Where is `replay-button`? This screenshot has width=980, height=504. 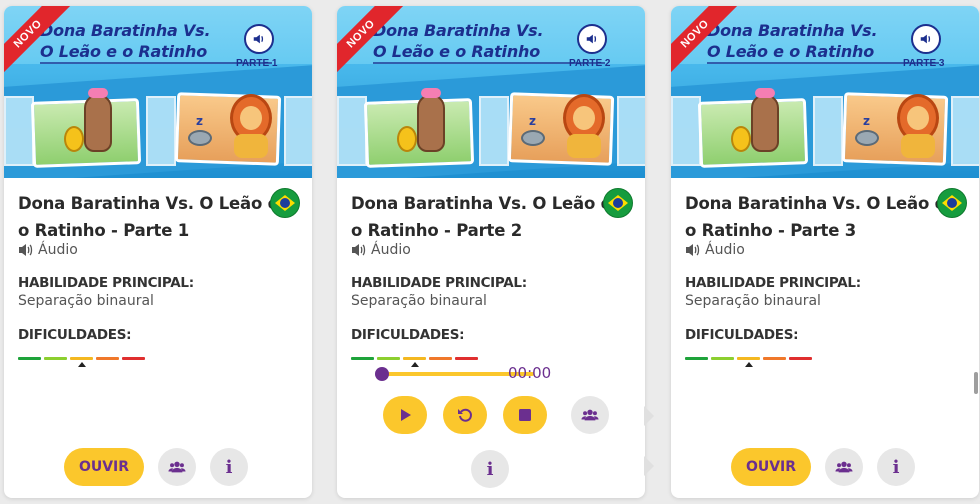
replay-button is located at coordinates (465, 415).